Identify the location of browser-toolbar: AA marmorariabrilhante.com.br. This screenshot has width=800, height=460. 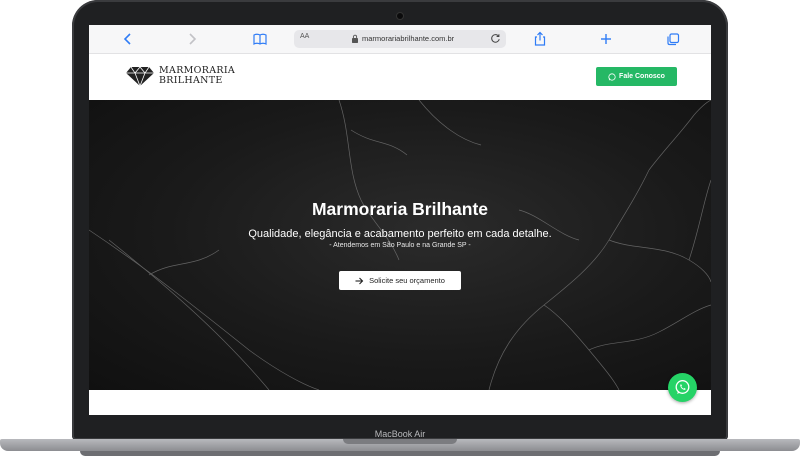
(400, 39).